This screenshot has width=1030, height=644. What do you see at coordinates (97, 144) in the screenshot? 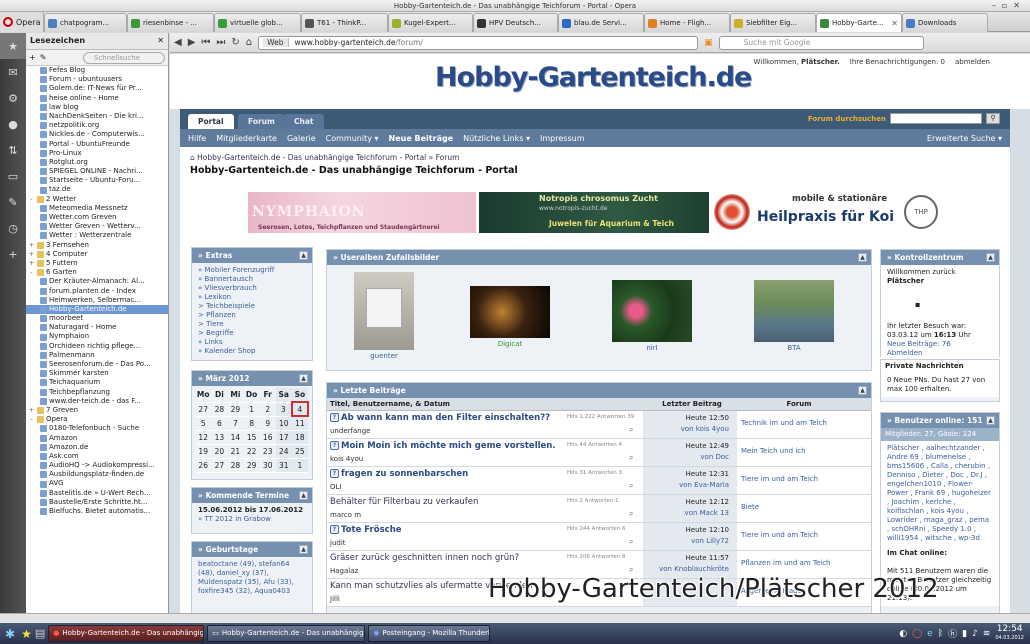
I see `bookmark-item: Portal - UbuntuFreunde` at bounding box center [97, 144].